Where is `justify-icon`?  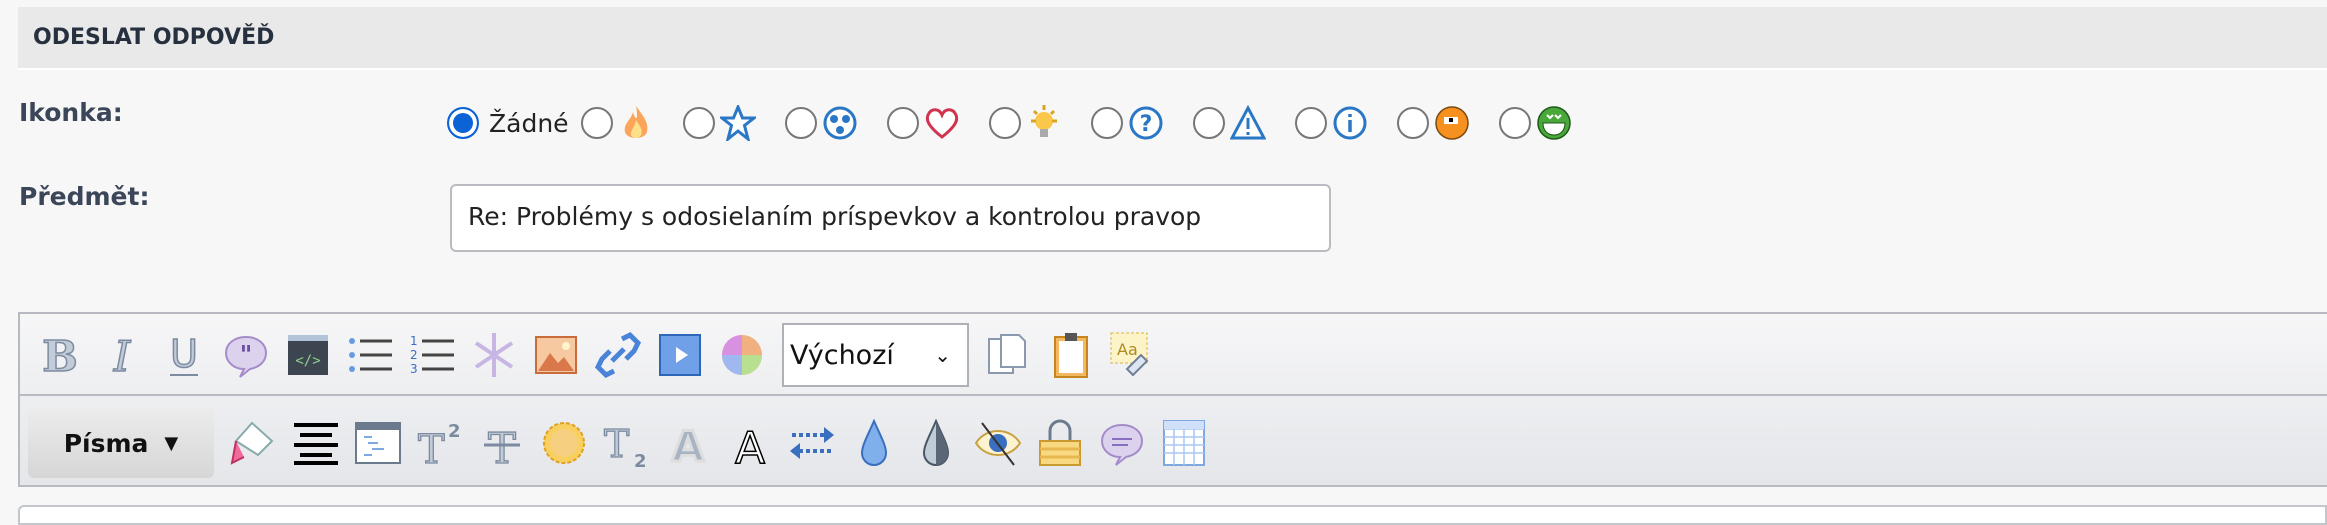 justify-icon is located at coordinates (316, 443).